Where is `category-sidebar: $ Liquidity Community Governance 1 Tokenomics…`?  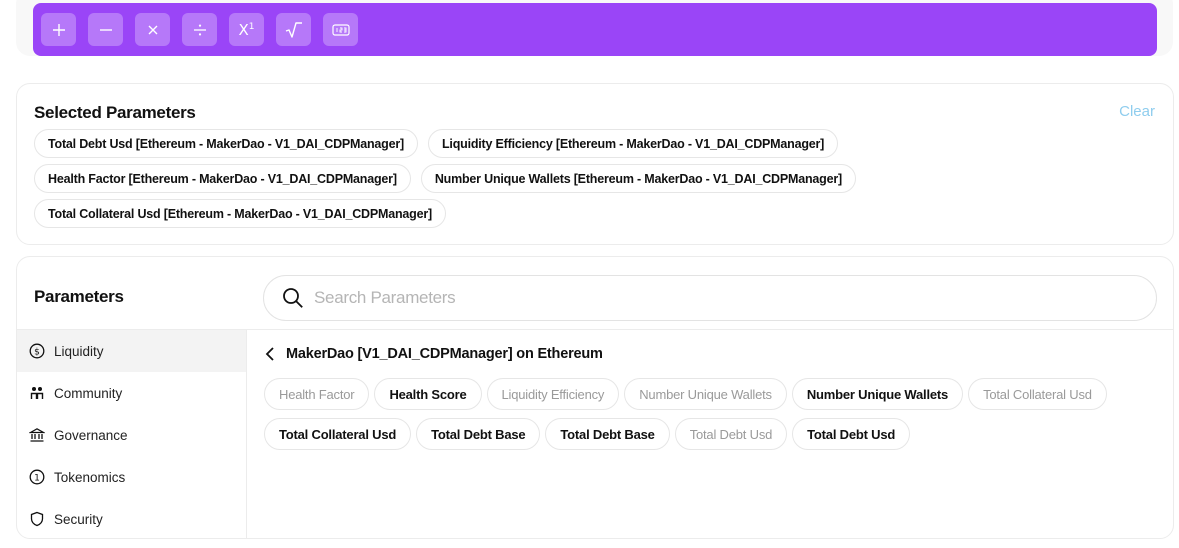 category-sidebar: $ Liquidity Community Governance 1 Tokenomics… is located at coordinates (132, 434).